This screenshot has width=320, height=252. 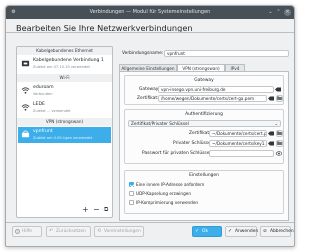 I want to click on reset-button: ↶ Zurücksetzen, so click(x=68, y=231).